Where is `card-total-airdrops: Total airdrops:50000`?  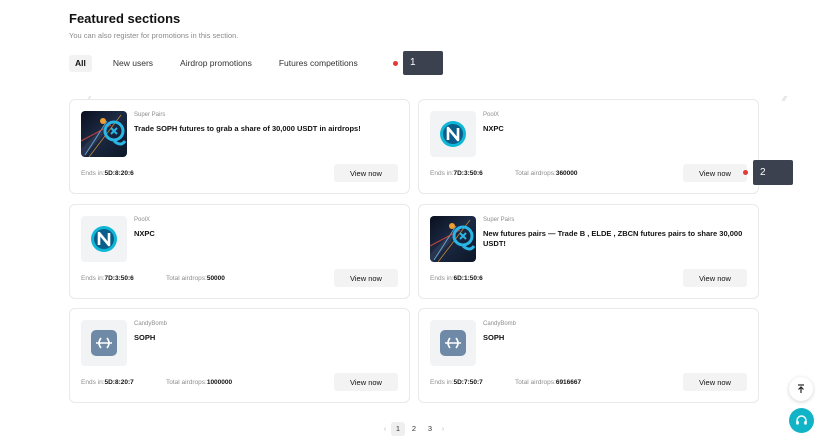
card-total-airdrops: Total airdrops:50000 is located at coordinates (195, 278).